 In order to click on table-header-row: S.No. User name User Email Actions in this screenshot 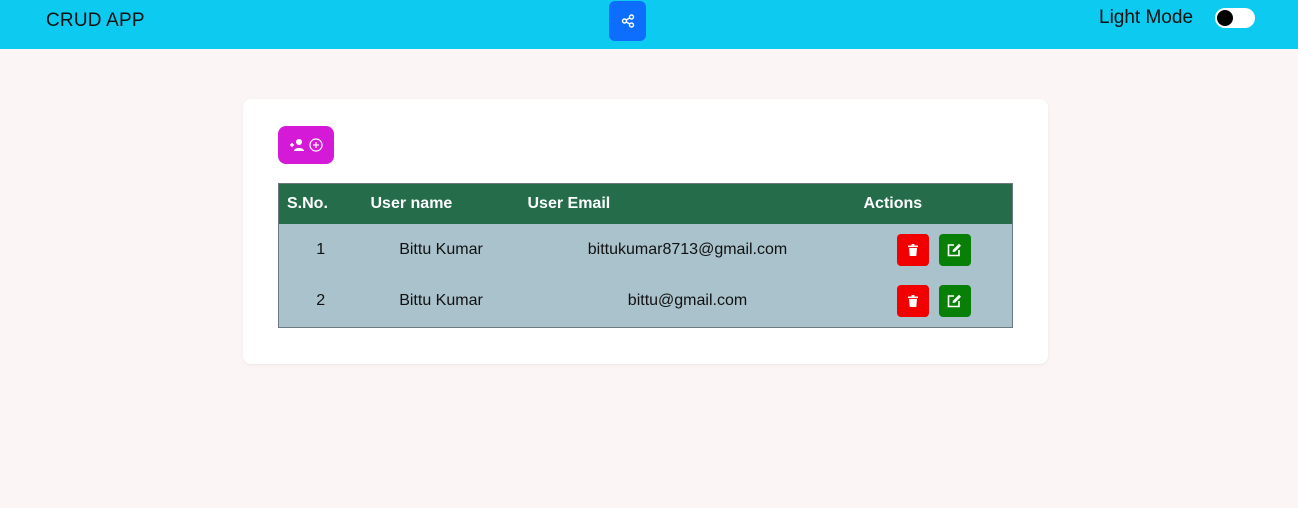, I will do `click(645, 203)`.